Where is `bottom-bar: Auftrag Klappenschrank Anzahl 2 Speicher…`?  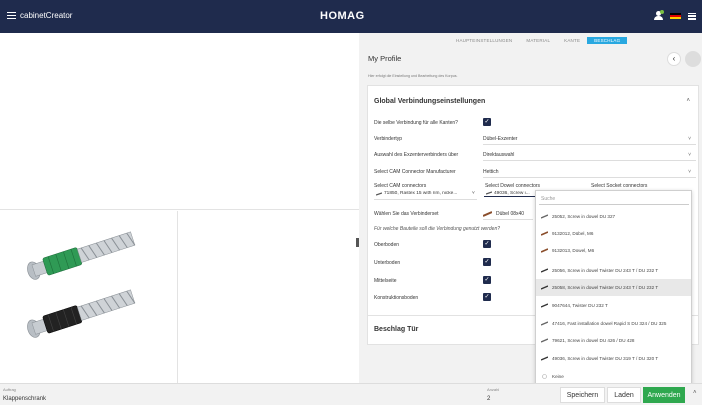
bottom-bar: Auftrag Klappenschrank Anzahl 2 Speicher… is located at coordinates (351, 394).